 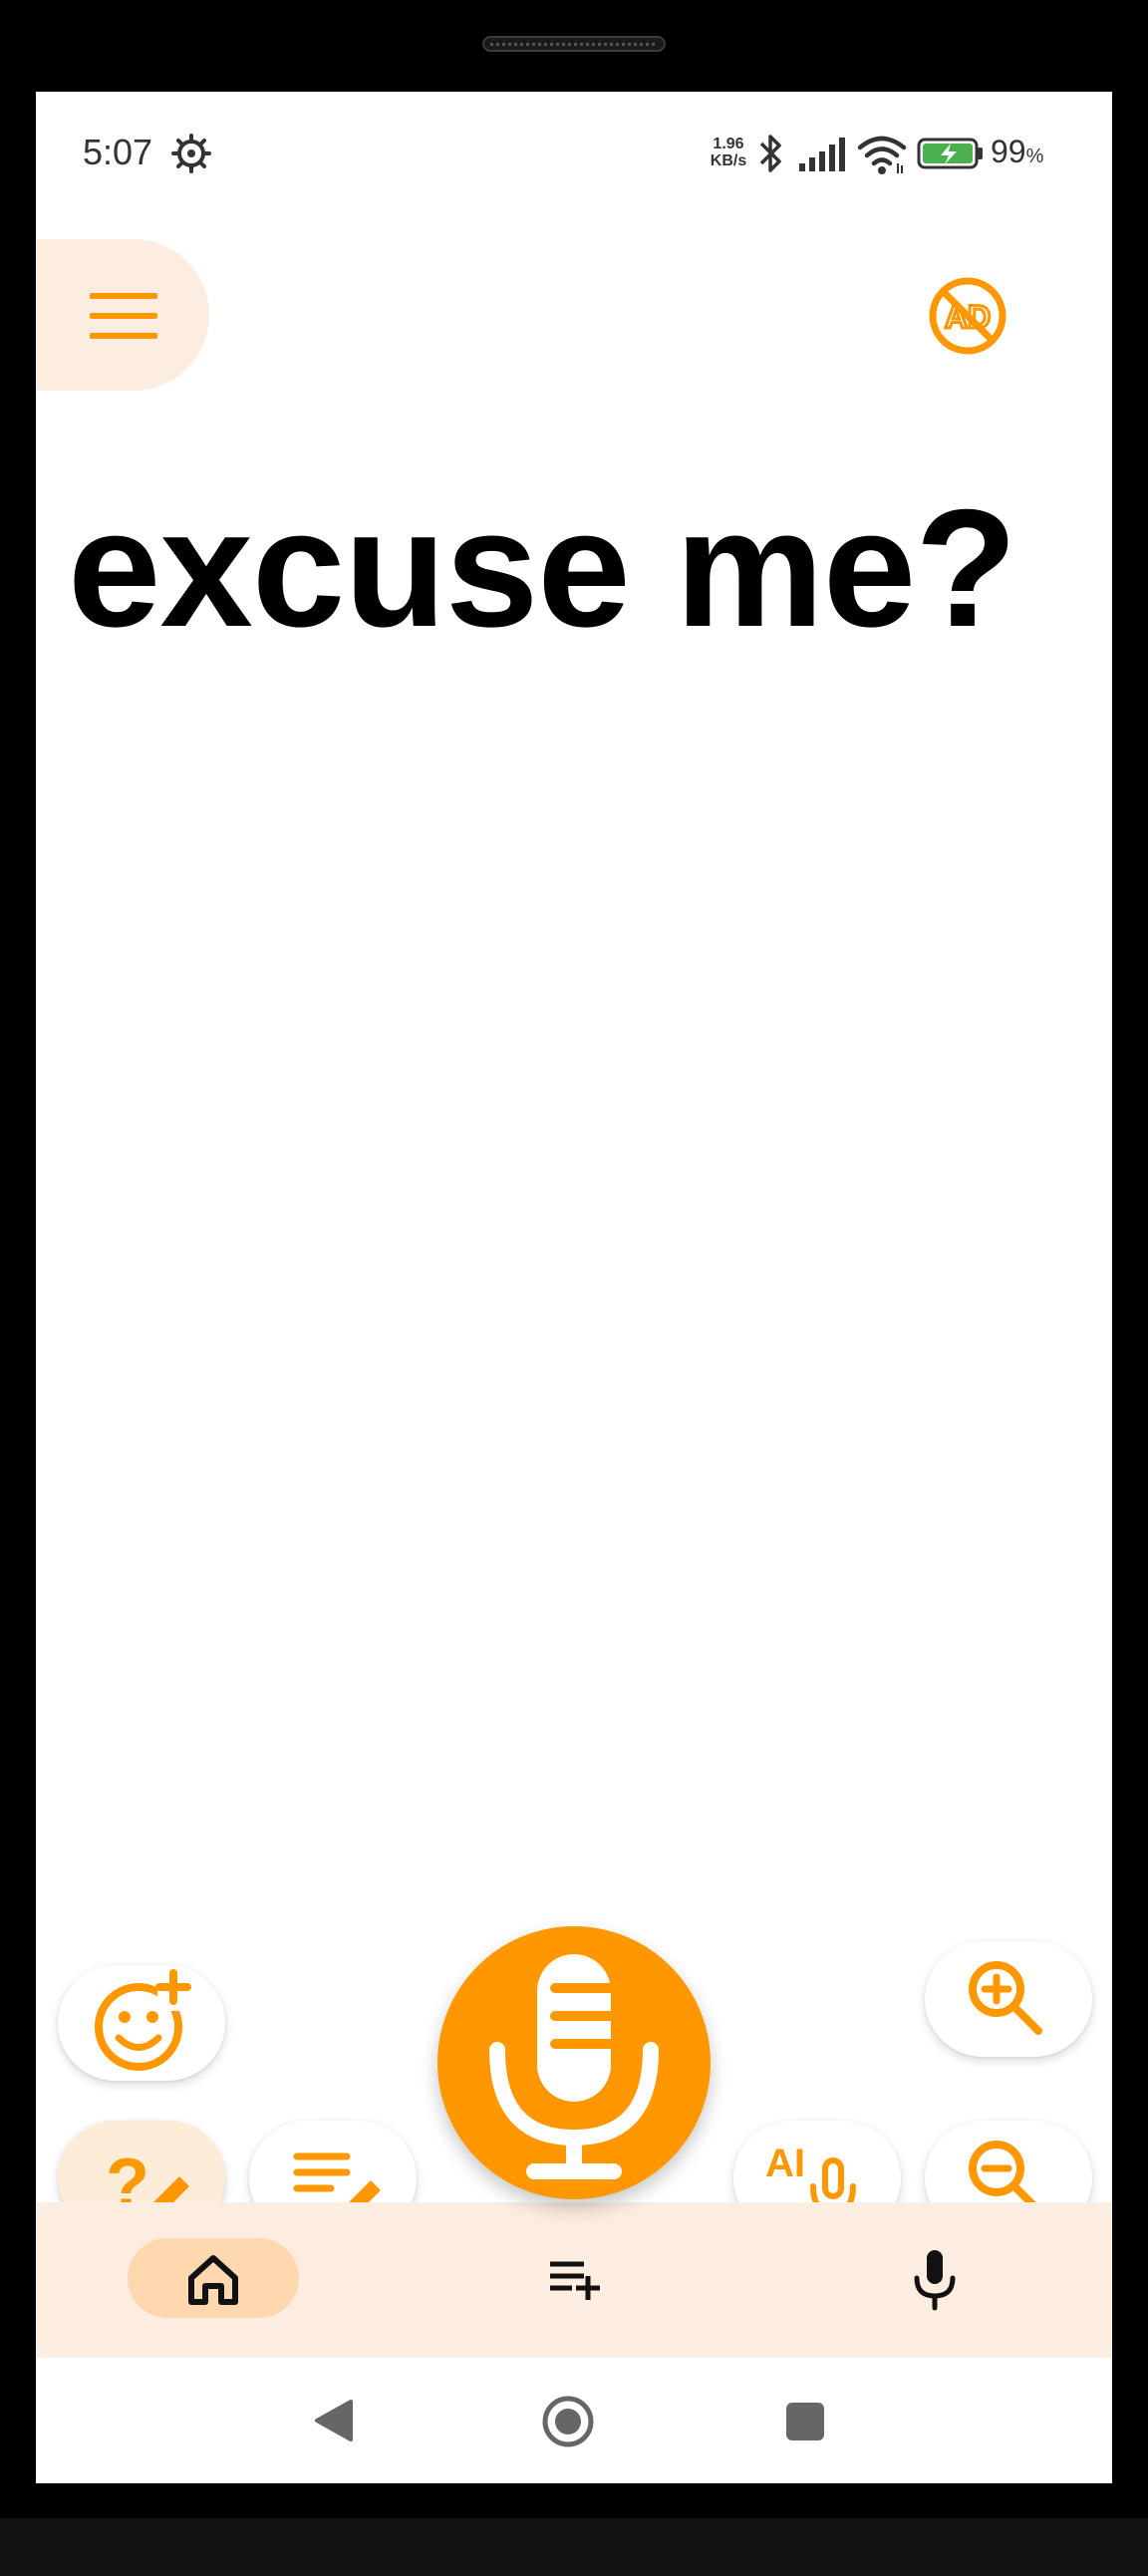 What do you see at coordinates (785, 2163) in the screenshot?
I see `ai-label: AI` at bounding box center [785, 2163].